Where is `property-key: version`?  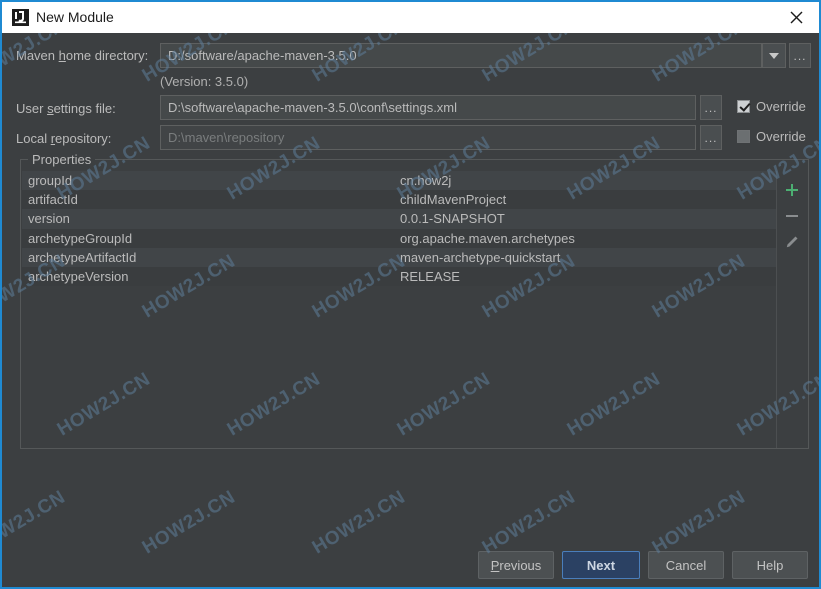 property-key: version is located at coordinates (49, 219).